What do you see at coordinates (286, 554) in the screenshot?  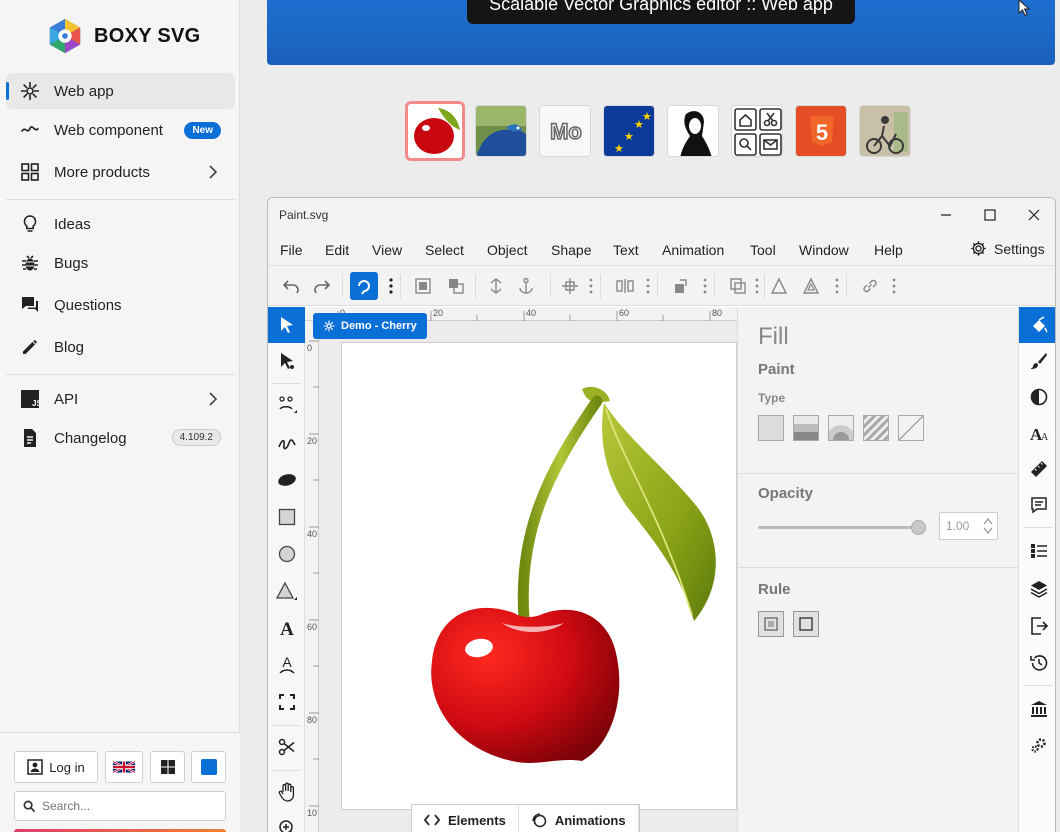 I see `ellipse-tool` at bounding box center [286, 554].